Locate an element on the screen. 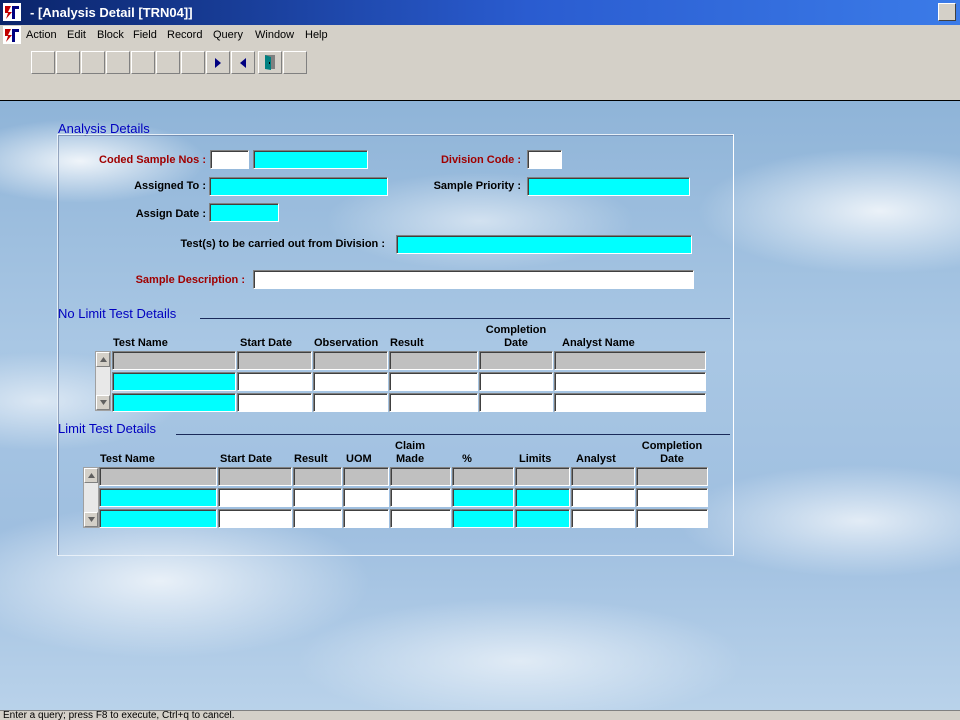 Image resolution: width=960 pixels, height=720 pixels. toolbar is located at coordinates (480, 73).